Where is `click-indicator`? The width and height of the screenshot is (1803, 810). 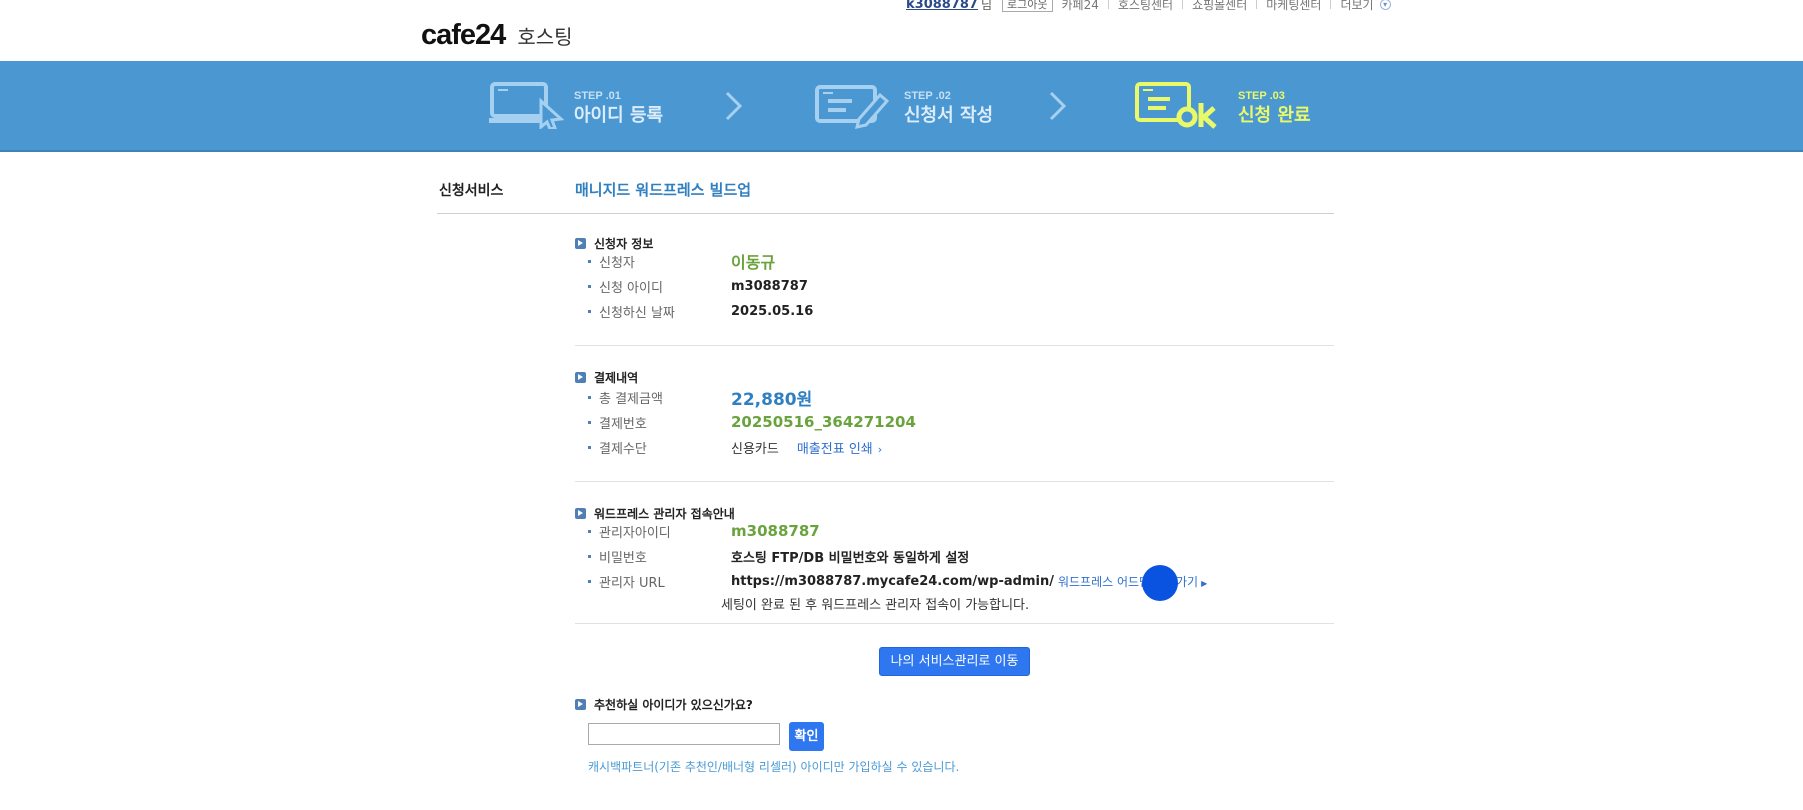
click-indicator is located at coordinates (1160, 583).